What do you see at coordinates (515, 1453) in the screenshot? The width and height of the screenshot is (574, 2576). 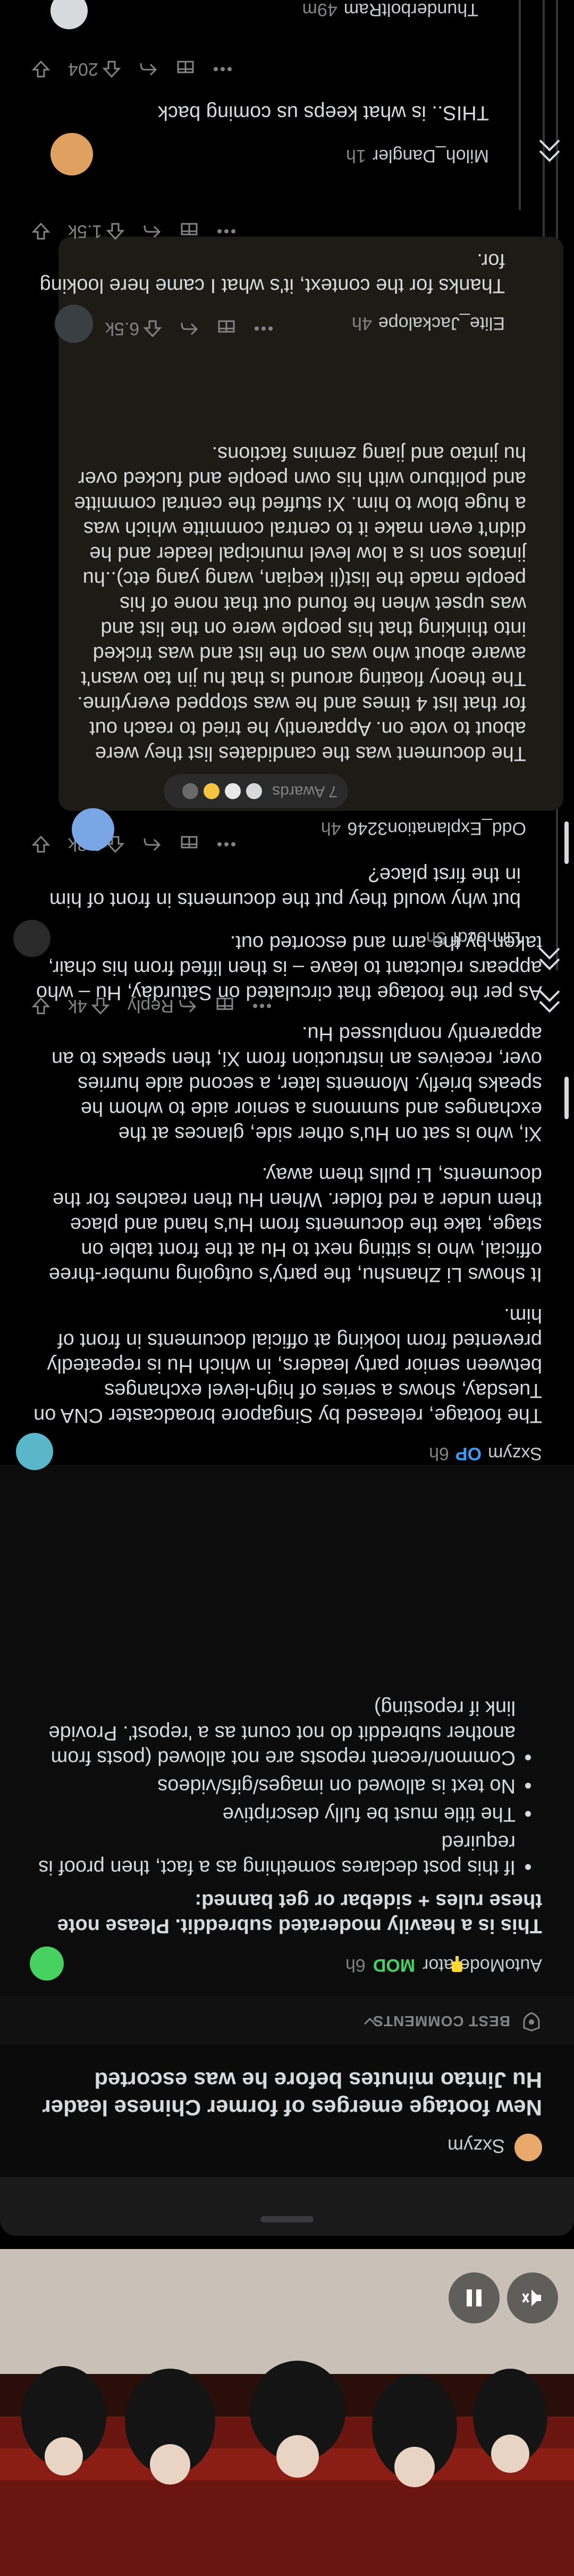 I see `comment-author: Sxzym` at bounding box center [515, 1453].